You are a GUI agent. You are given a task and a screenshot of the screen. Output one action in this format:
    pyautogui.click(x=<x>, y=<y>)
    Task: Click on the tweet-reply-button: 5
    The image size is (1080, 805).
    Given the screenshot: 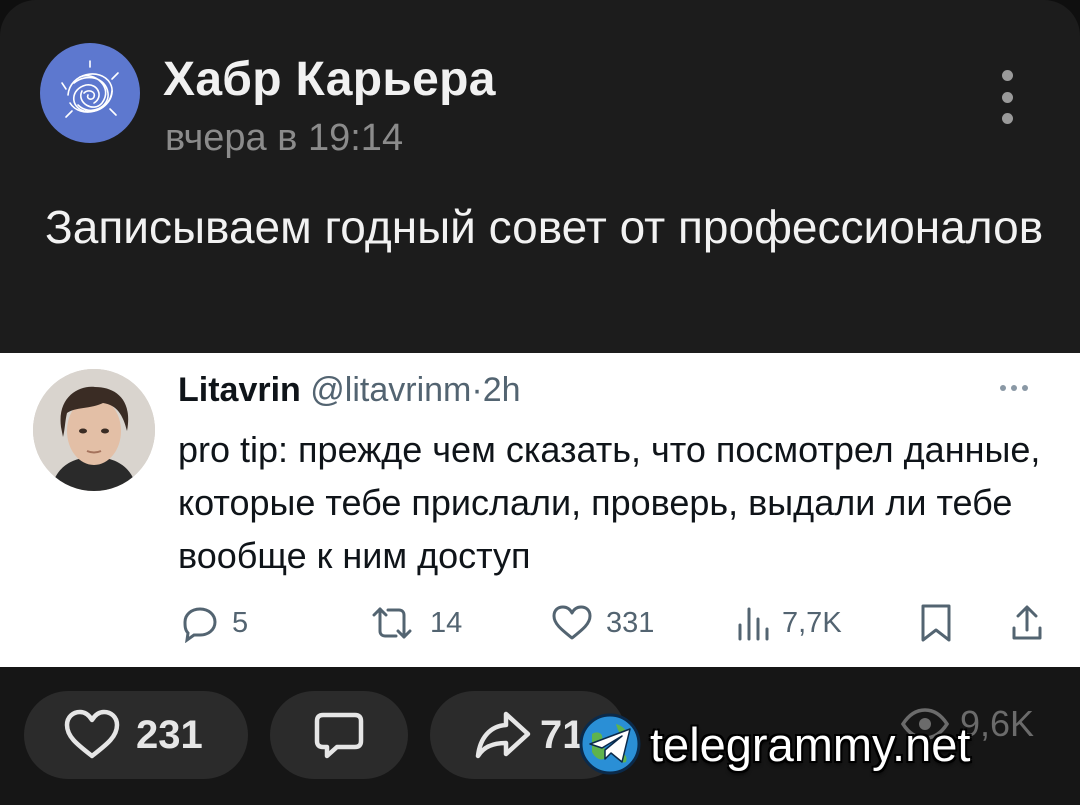 What is the action you would take?
    pyautogui.click(x=214, y=623)
    